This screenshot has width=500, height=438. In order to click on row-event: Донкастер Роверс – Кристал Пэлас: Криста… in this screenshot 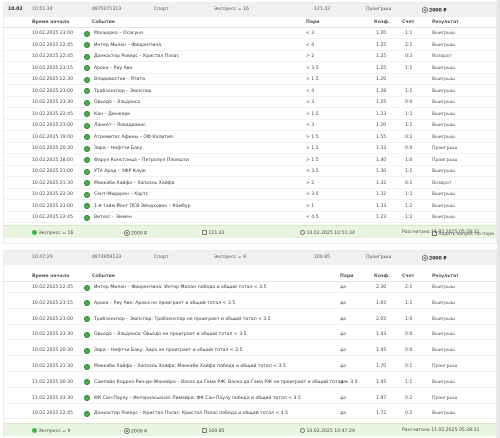, I will do `click(191, 414)`.